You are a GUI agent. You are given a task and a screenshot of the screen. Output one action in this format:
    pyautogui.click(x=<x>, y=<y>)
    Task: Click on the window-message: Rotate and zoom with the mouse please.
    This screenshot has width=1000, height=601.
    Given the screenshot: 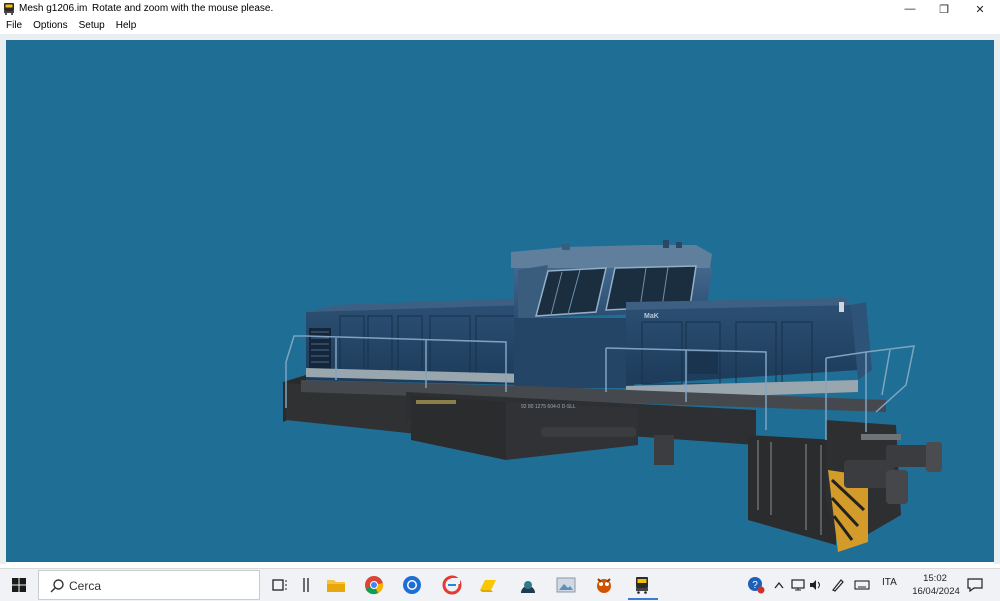 What is the action you would take?
    pyautogui.click(x=183, y=8)
    